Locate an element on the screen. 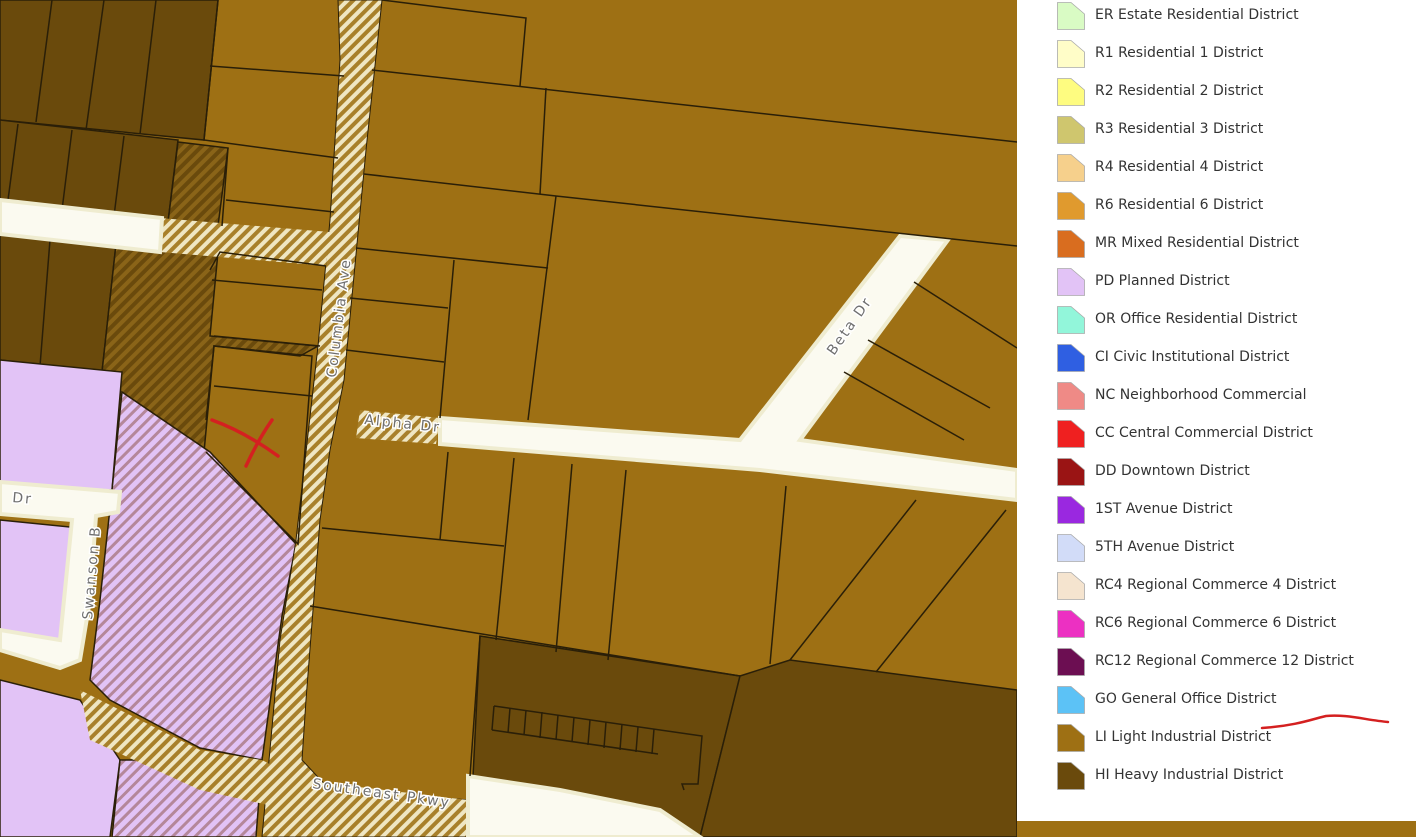  legend-item: 1ST Avenue District is located at coordinates (1232, 512).